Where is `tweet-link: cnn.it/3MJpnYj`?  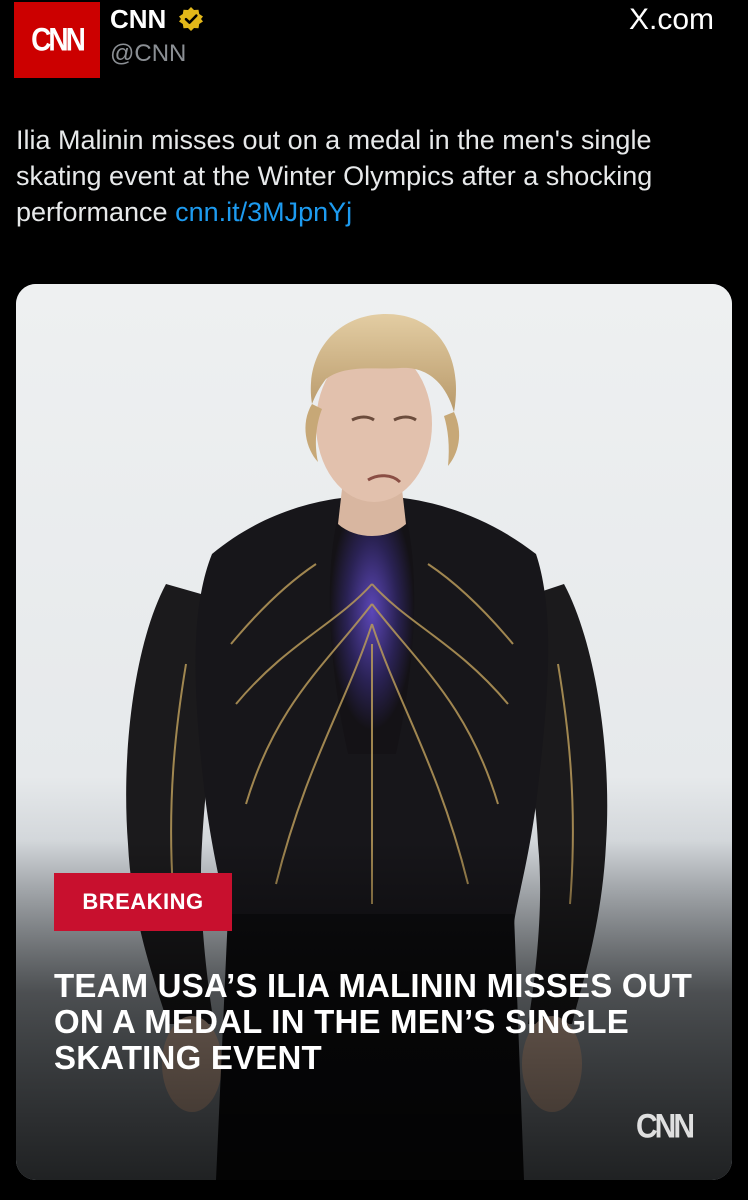 tweet-link: cnn.it/3MJpnYj is located at coordinates (263, 212).